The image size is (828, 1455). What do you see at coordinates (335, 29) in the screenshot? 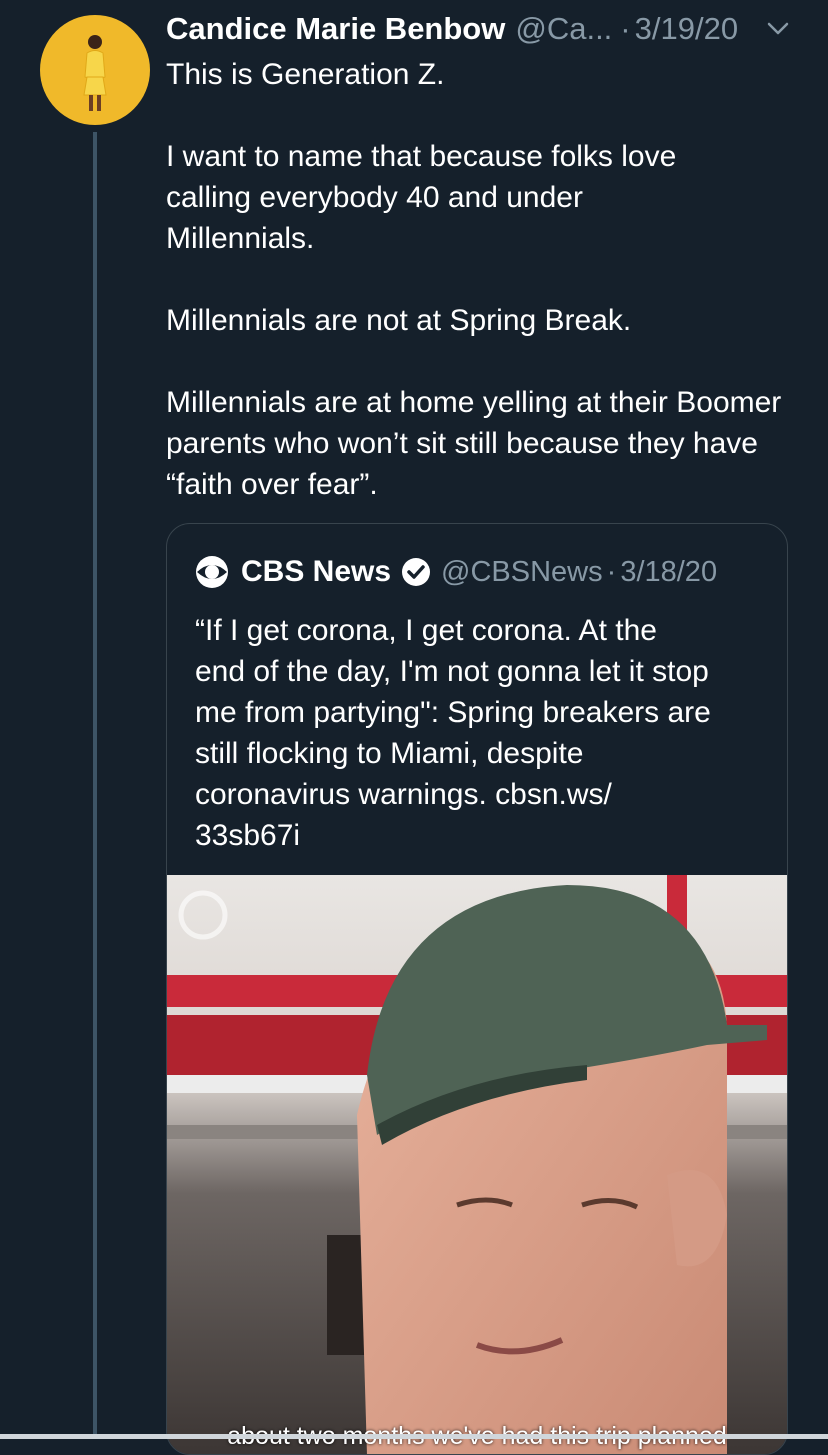
I see `author-name: Candice Marie Benbow` at bounding box center [335, 29].